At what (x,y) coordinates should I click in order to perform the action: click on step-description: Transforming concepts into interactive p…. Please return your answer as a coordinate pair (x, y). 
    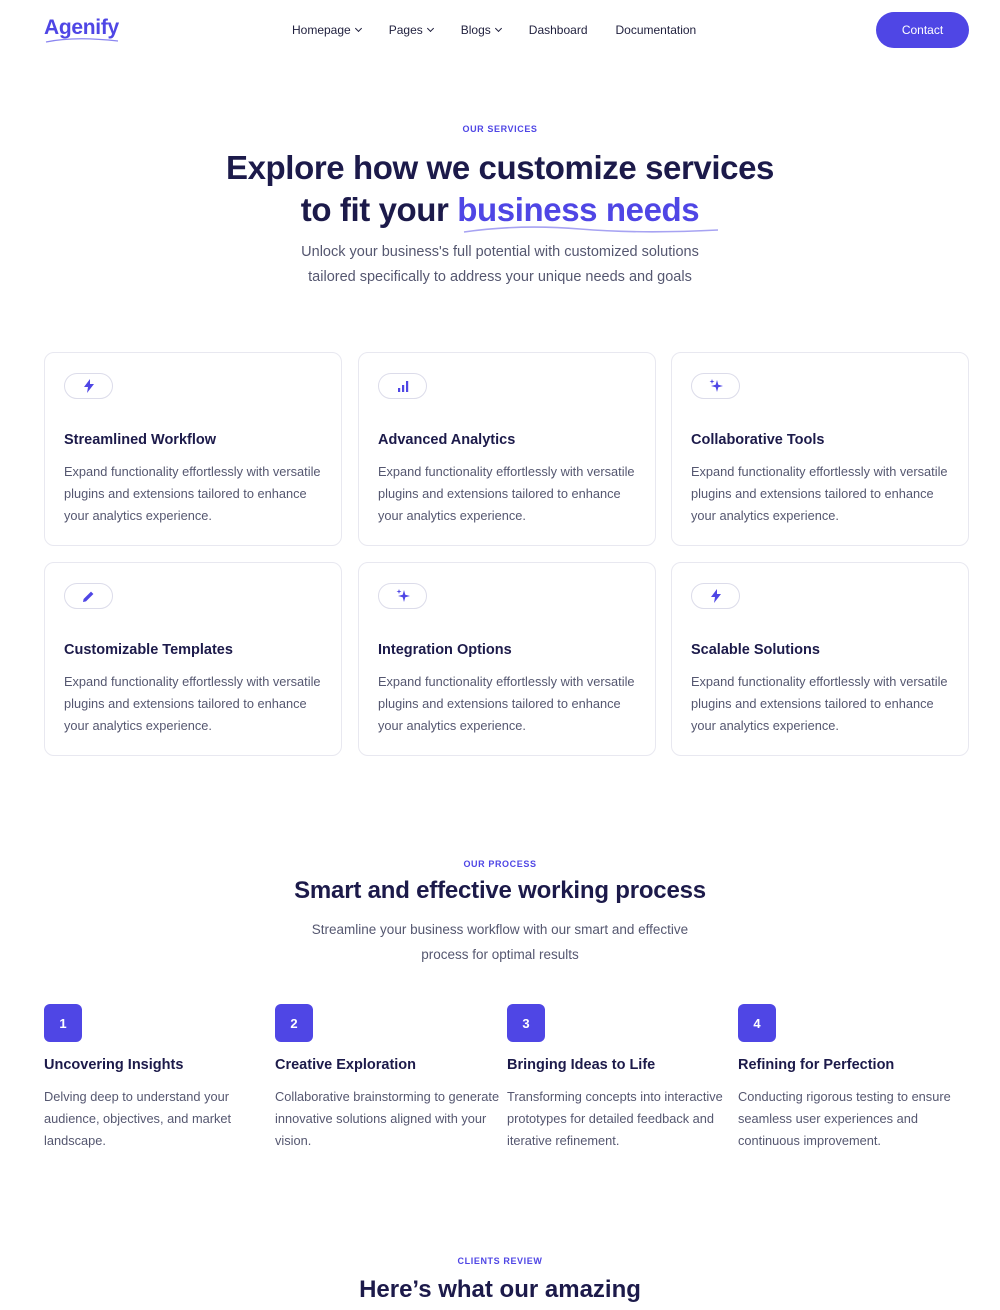
    Looking at the image, I should click on (615, 1118).